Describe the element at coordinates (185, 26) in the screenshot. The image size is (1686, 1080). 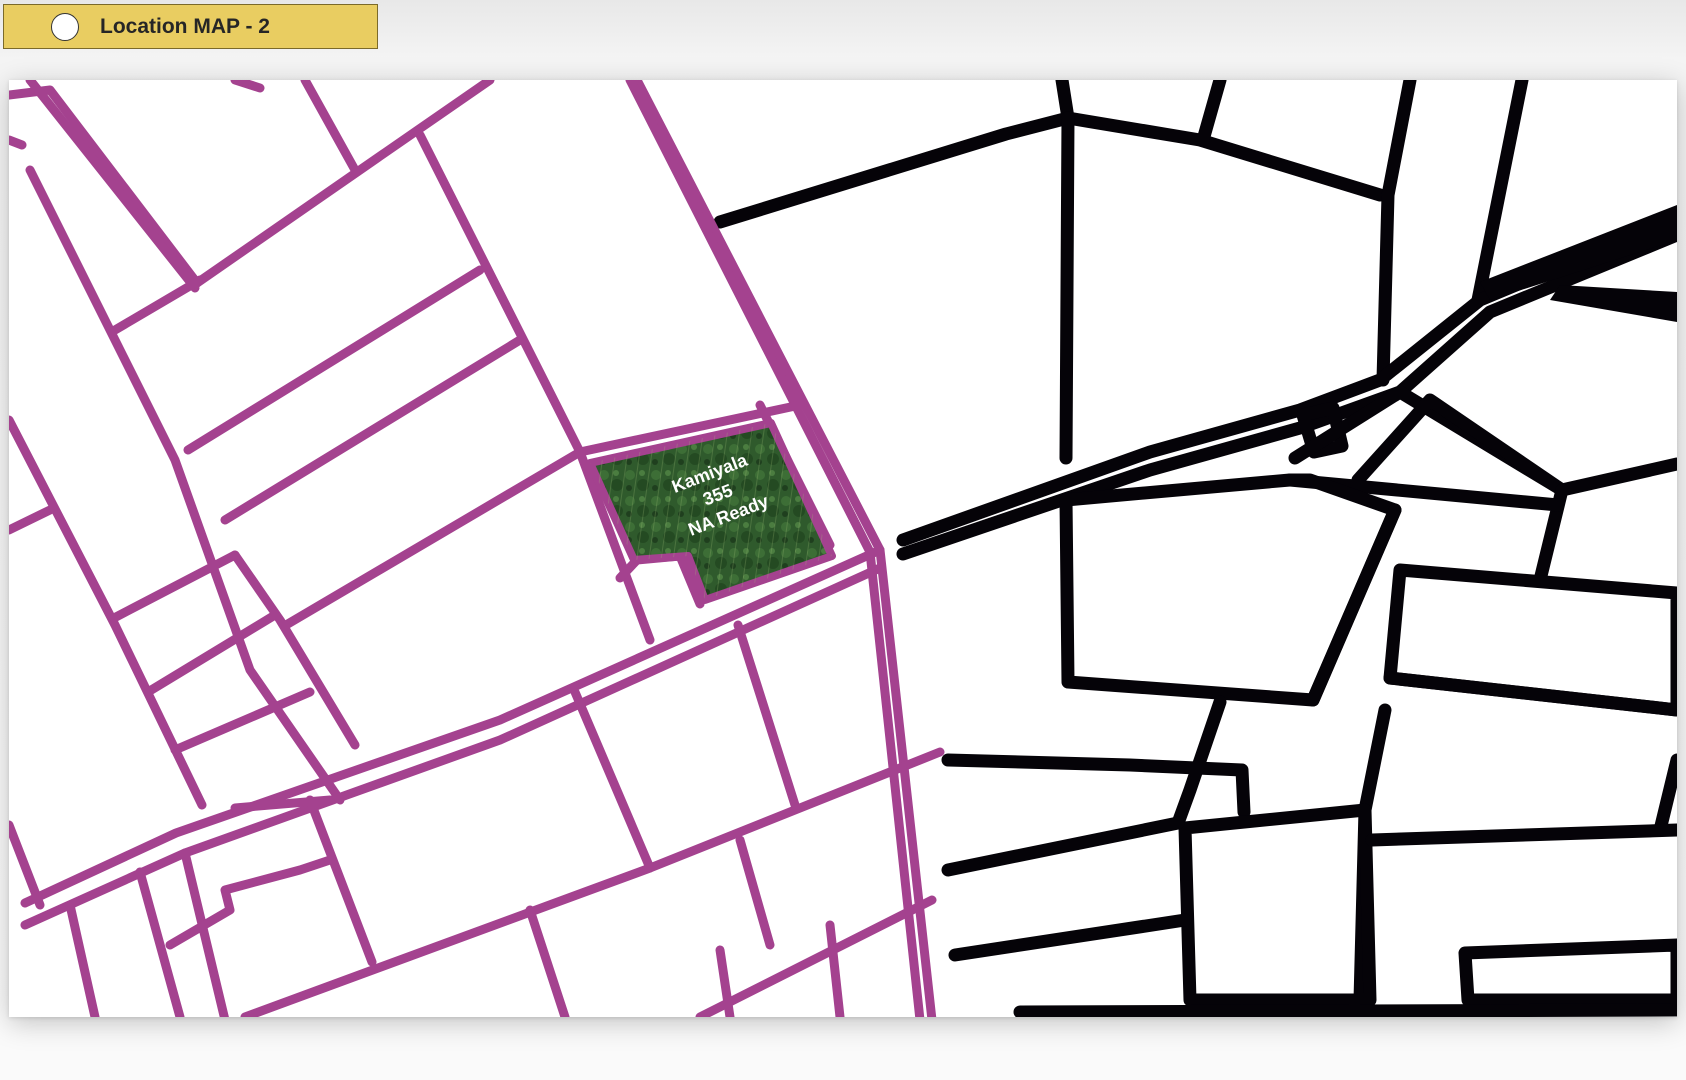
I see `map-title: Location MAP - 2` at that location.